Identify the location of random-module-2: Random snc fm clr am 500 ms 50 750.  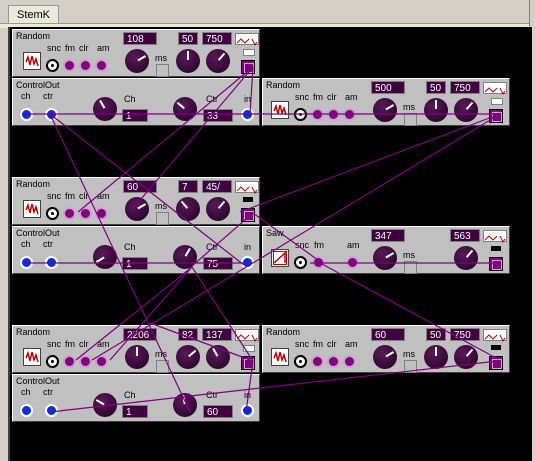
(386, 102).